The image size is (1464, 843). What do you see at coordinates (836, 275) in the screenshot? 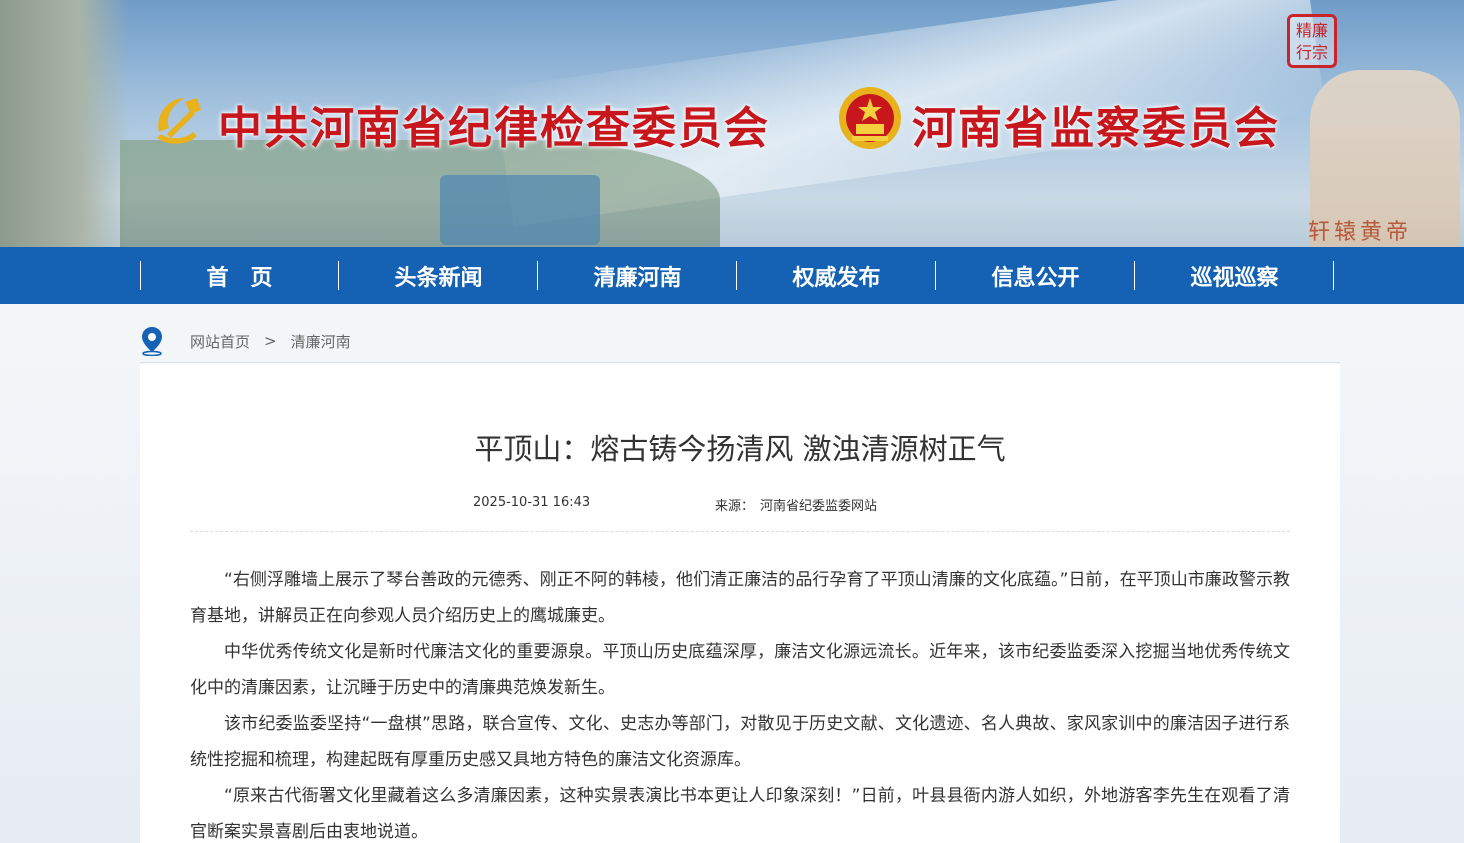
I see `nav-item-authoritative-release: 权威发布` at bounding box center [836, 275].